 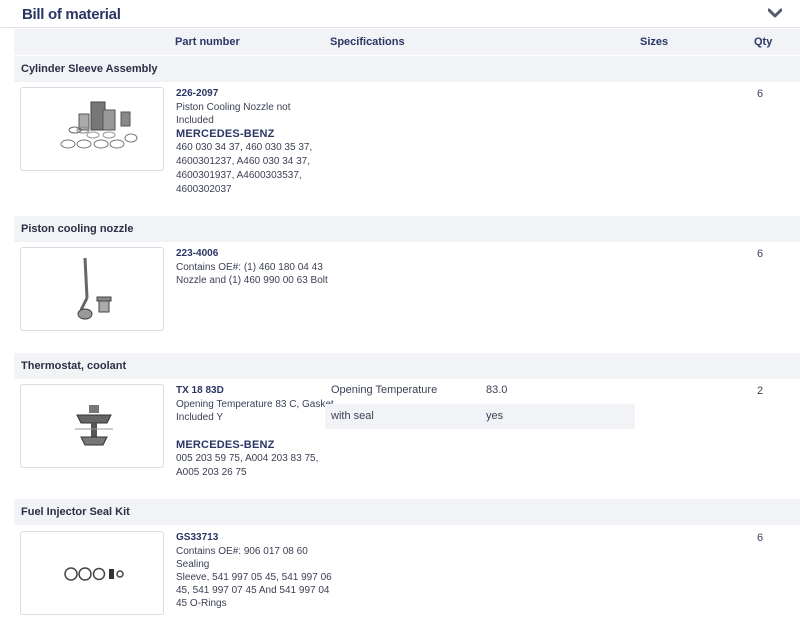 What do you see at coordinates (760, 391) in the screenshot?
I see `quantity: 2` at bounding box center [760, 391].